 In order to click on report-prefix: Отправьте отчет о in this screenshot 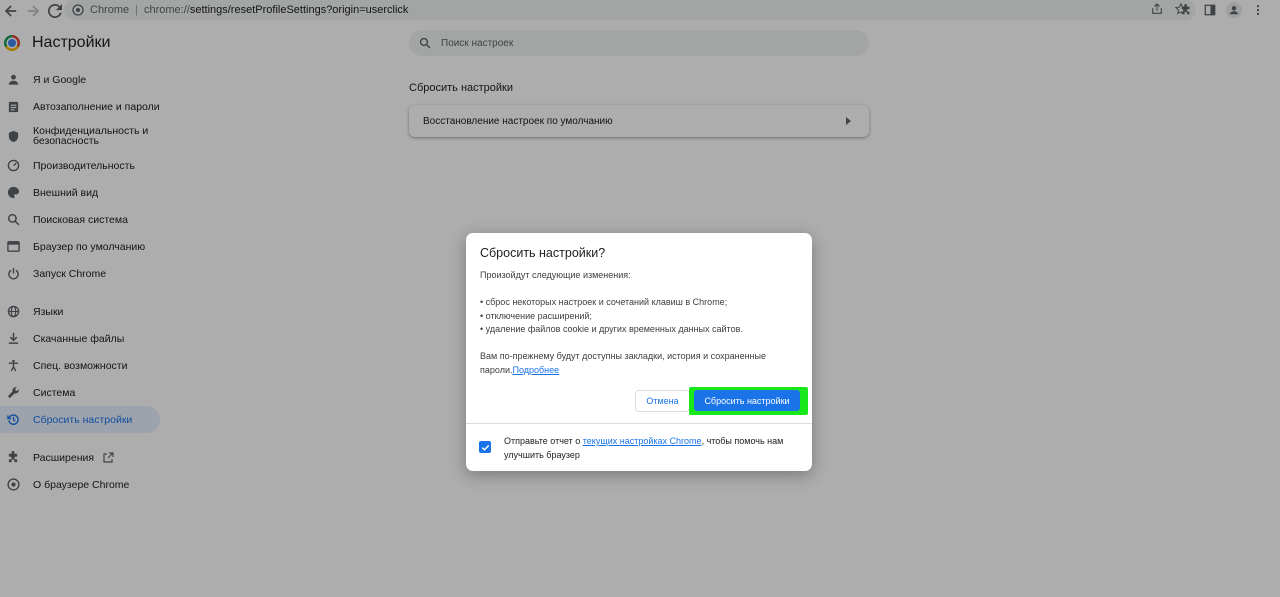, I will do `click(543, 441)`.